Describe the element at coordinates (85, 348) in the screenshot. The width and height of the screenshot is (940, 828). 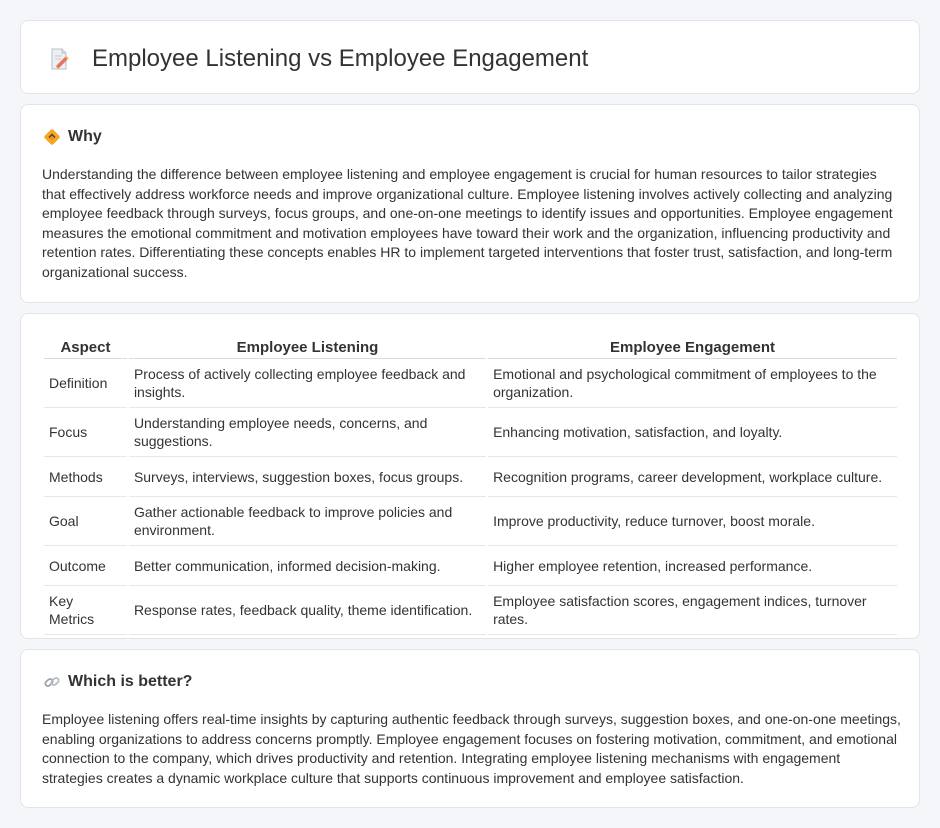
I see `header-aspect: Aspect` at that location.